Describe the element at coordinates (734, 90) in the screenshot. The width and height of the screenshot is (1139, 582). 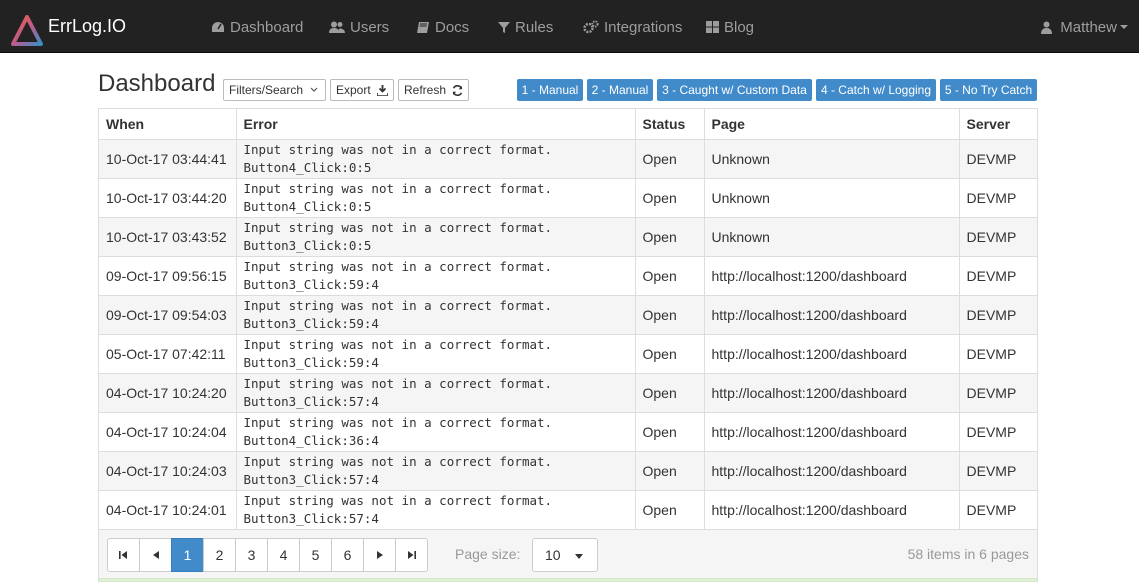
I see `test-button-3-custom-data: 3 - Caught w/ Custom Data` at that location.